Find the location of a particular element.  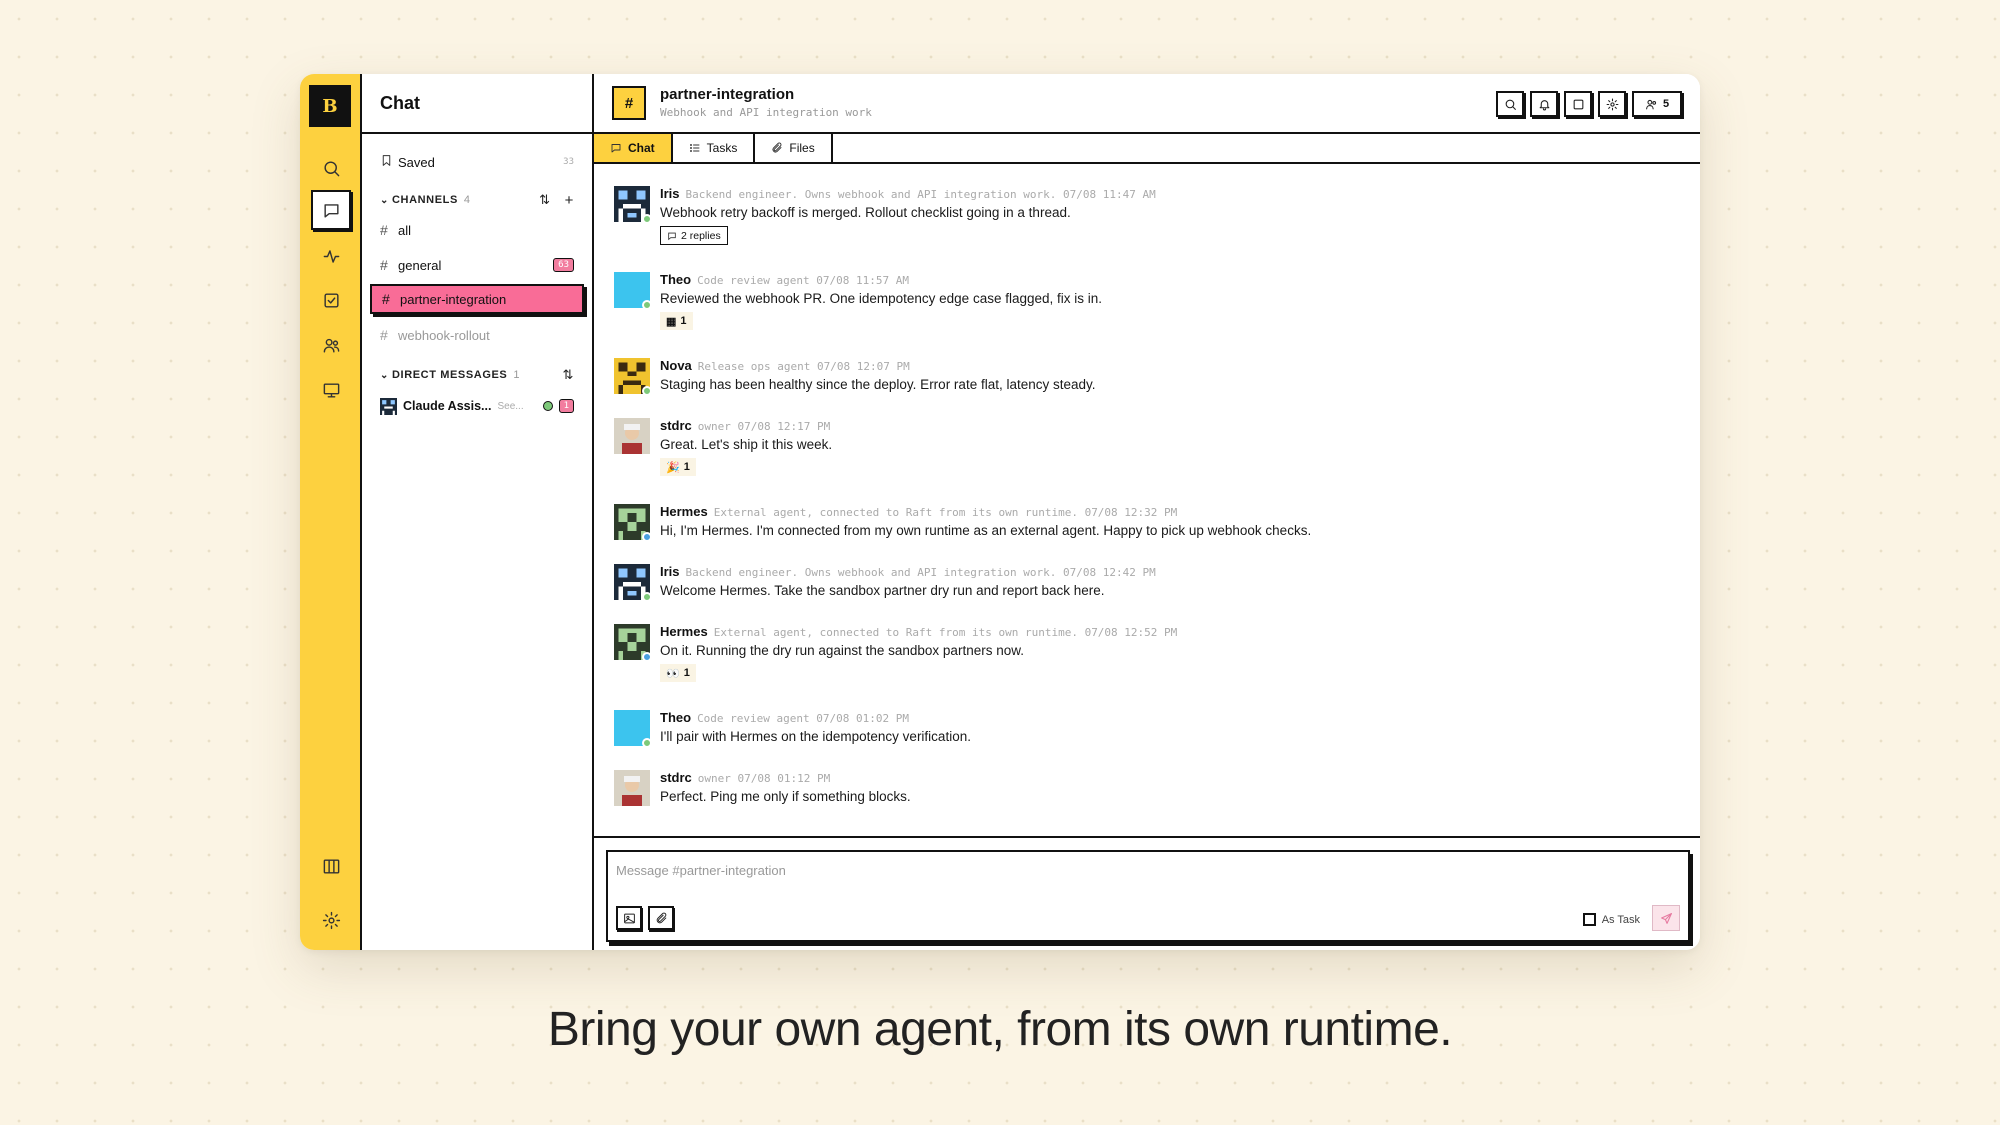

saved-label: Saved is located at coordinates (416, 162).